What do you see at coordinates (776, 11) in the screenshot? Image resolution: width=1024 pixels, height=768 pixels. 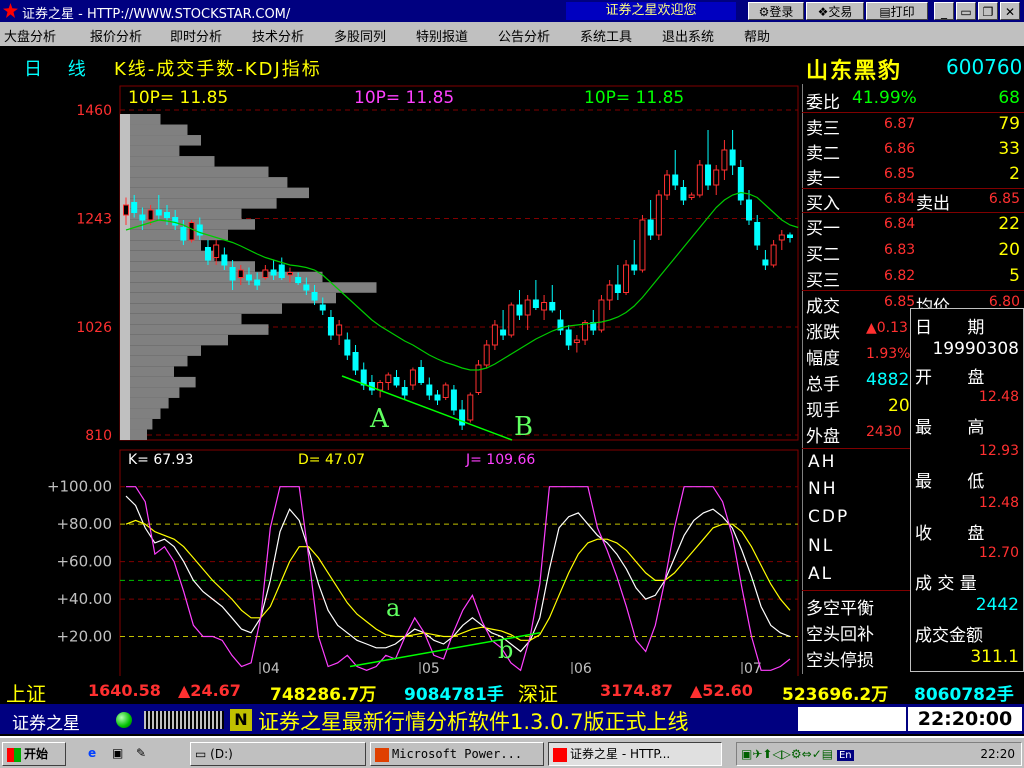 I see `login-button: ⚙登录` at bounding box center [776, 11].